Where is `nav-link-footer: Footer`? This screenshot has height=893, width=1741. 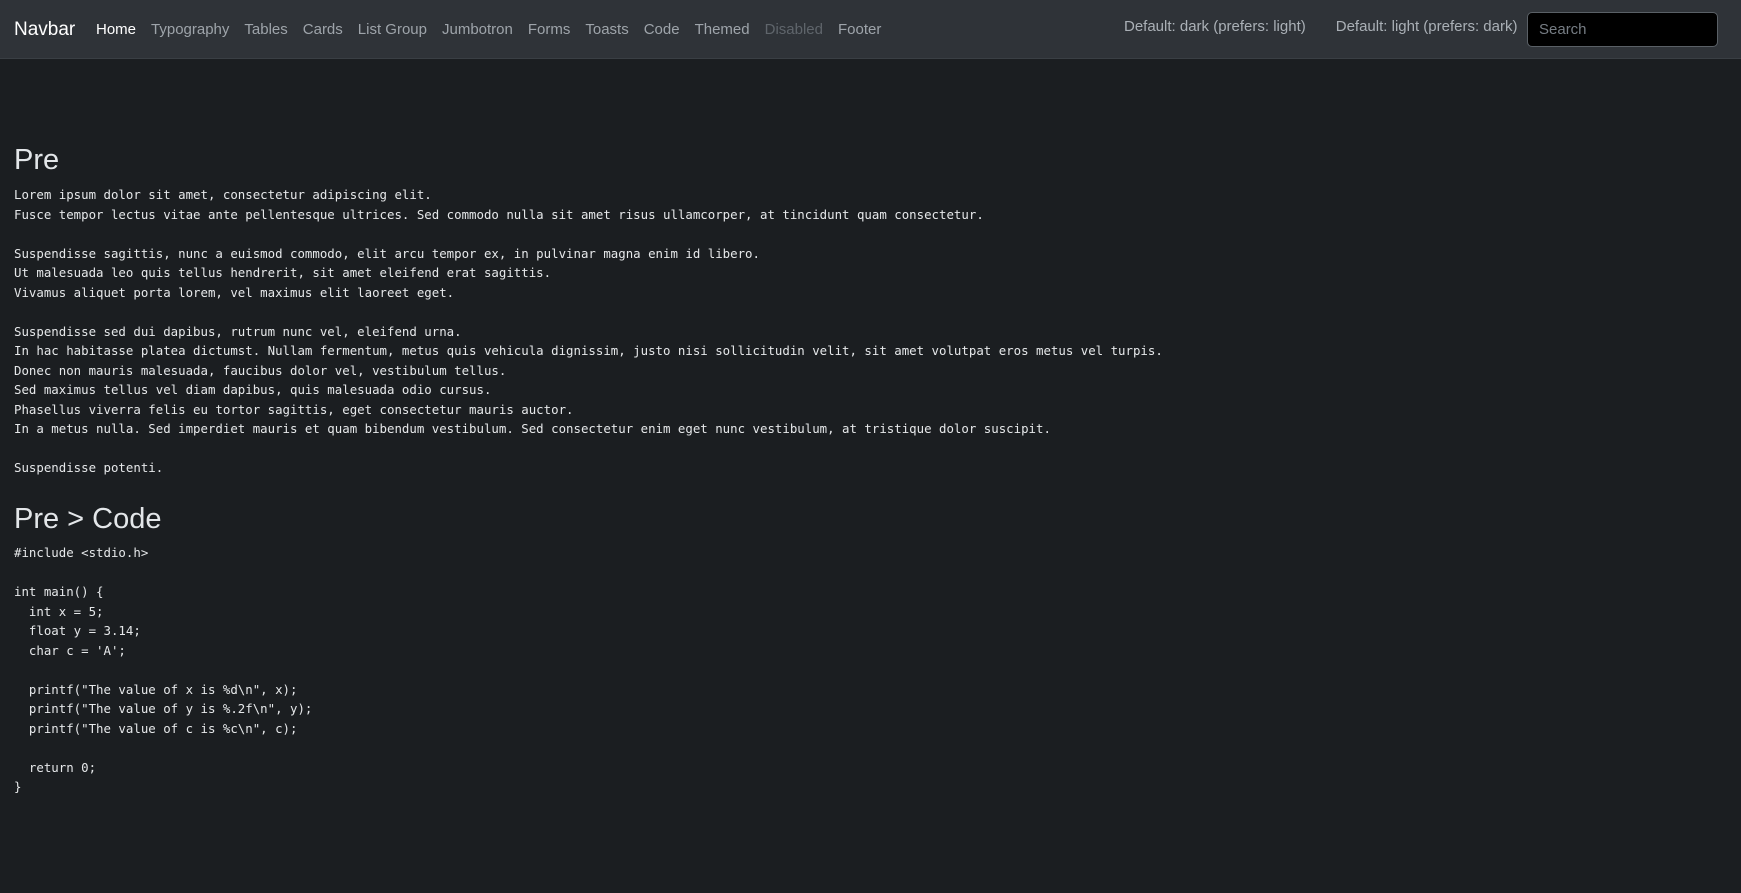
nav-link-footer: Footer is located at coordinates (859, 30).